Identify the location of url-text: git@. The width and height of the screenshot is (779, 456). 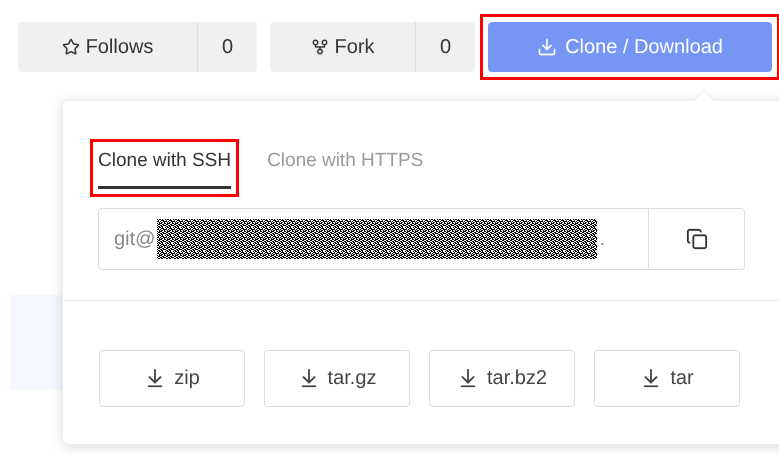
(135, 239).